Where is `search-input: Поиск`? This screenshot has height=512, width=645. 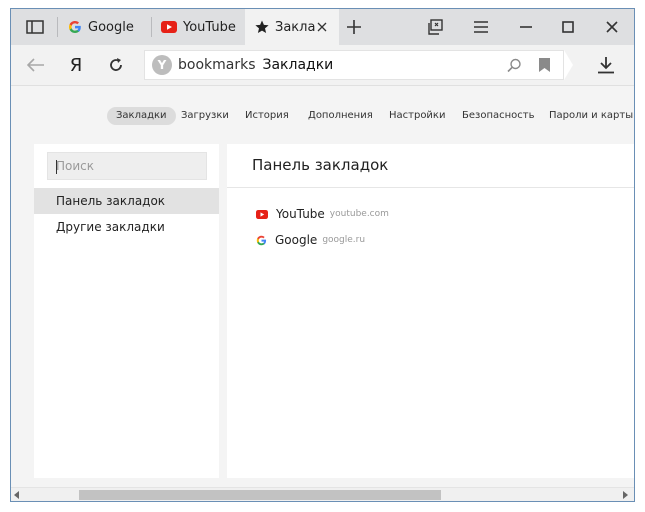
search-input: Поиск is located at coordinates (127, 166).